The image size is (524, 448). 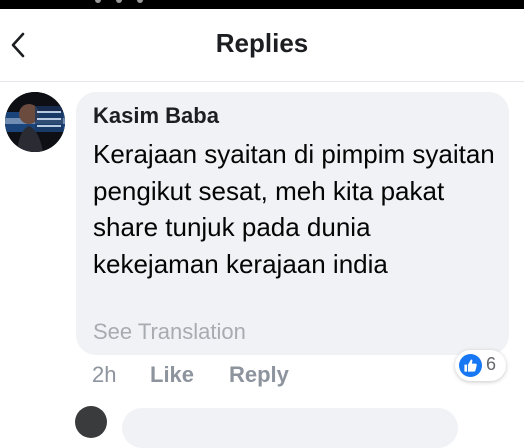 What do you see at coordinates (172, 375) in the screenshot?
I see `like-button: Like` at bounding box center [172, 375].